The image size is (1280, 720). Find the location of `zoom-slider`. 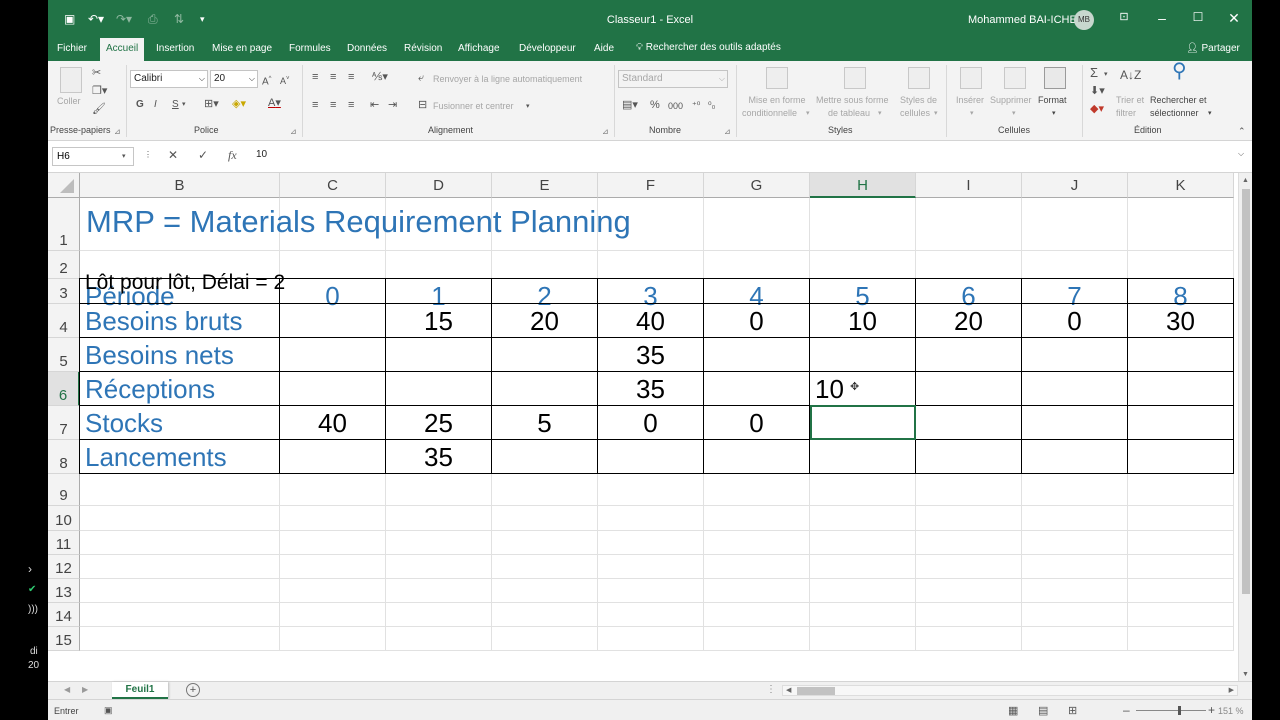

zoom-slider is located at coordinates (1171, 710).